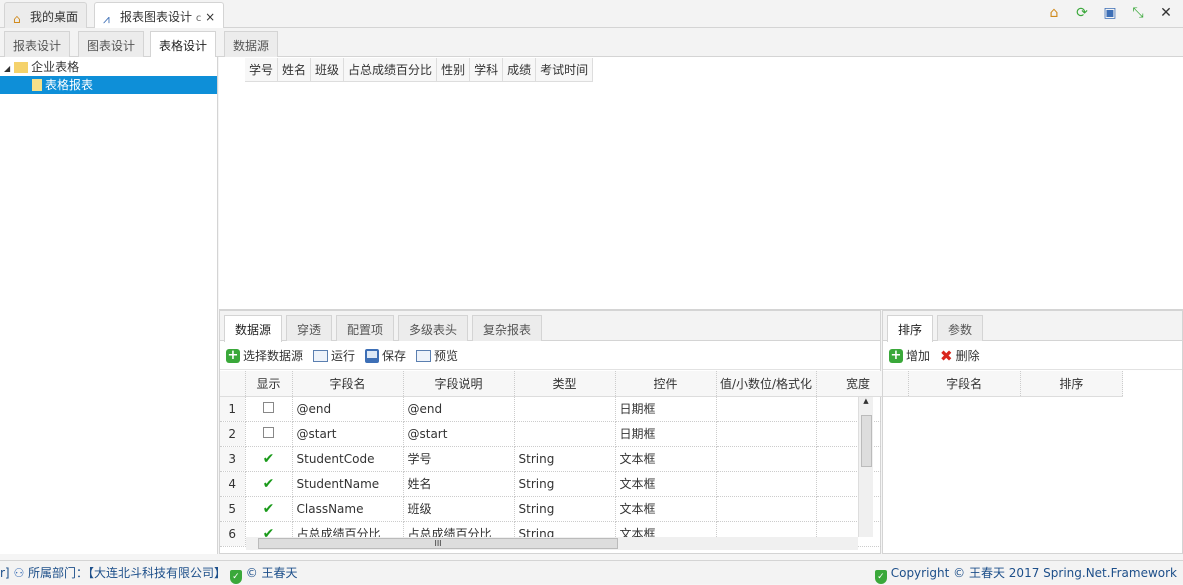 Image resolution: width=1183 pixels, height=585 pixels. I want to click on window-controls: ⌂ ⟳ ▣ ⤡ ✕, so click(1110, 13).